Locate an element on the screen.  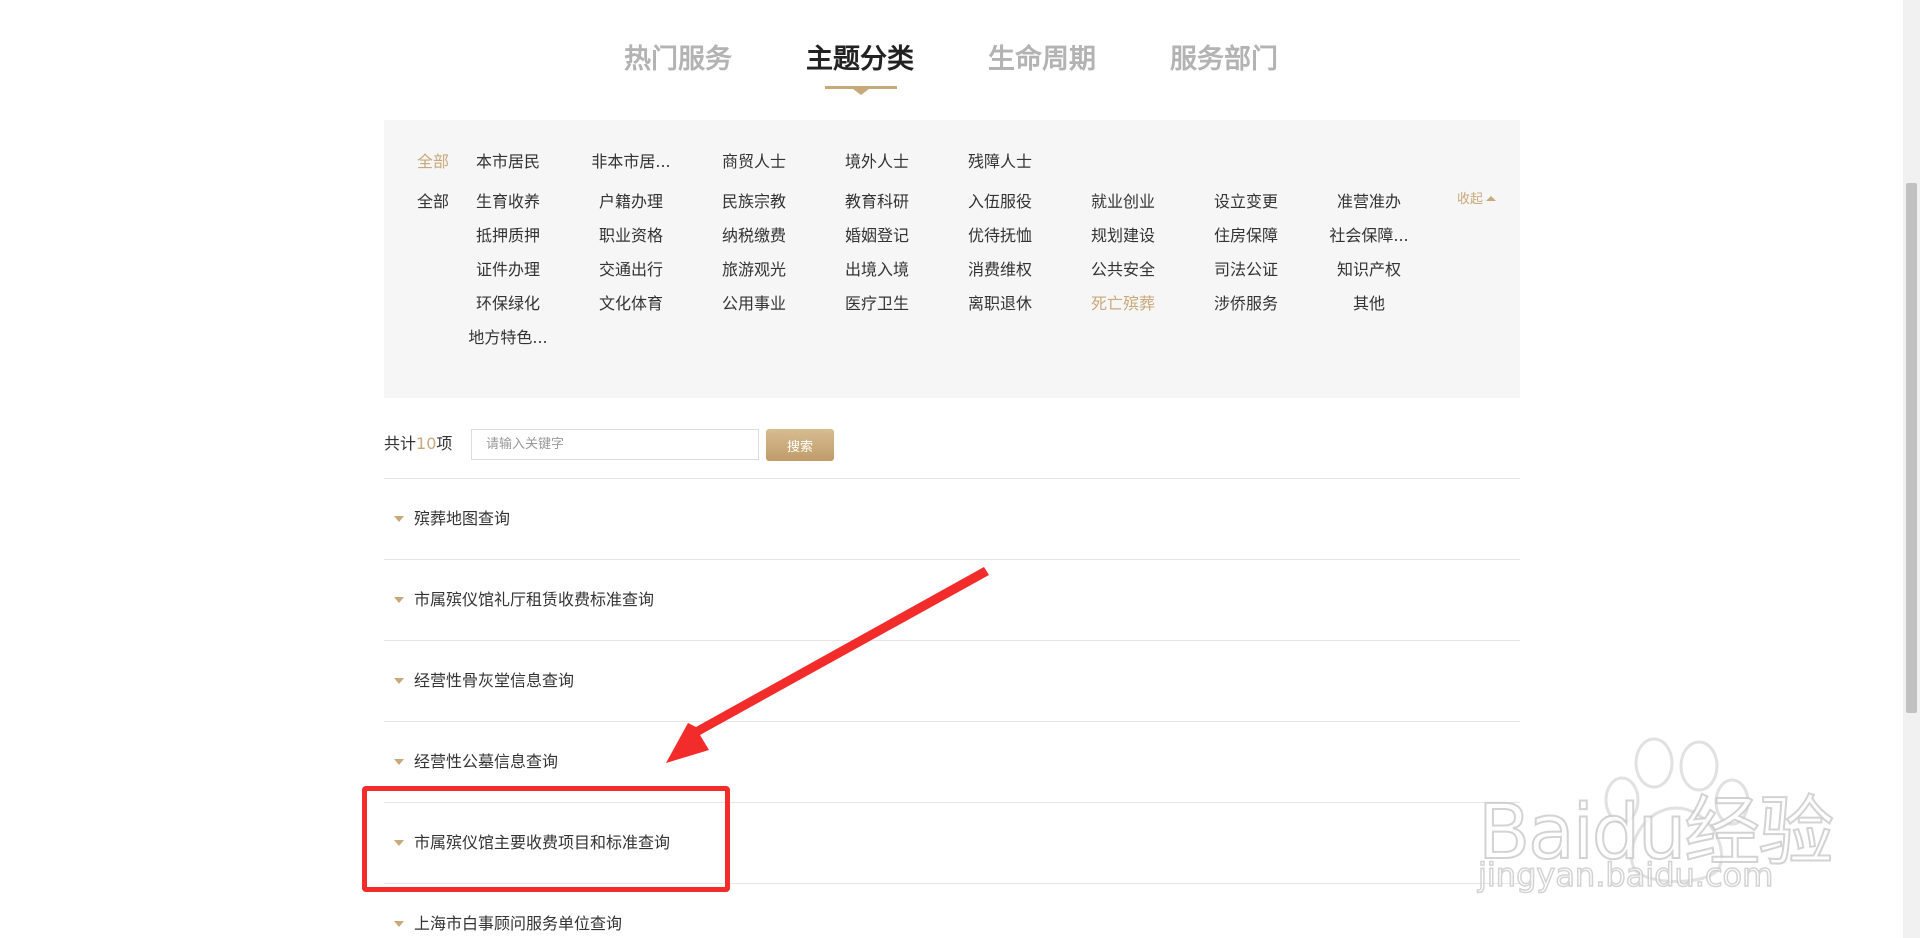
topic-filter-item: 户籍办理 is located at coordinates (631, 202).